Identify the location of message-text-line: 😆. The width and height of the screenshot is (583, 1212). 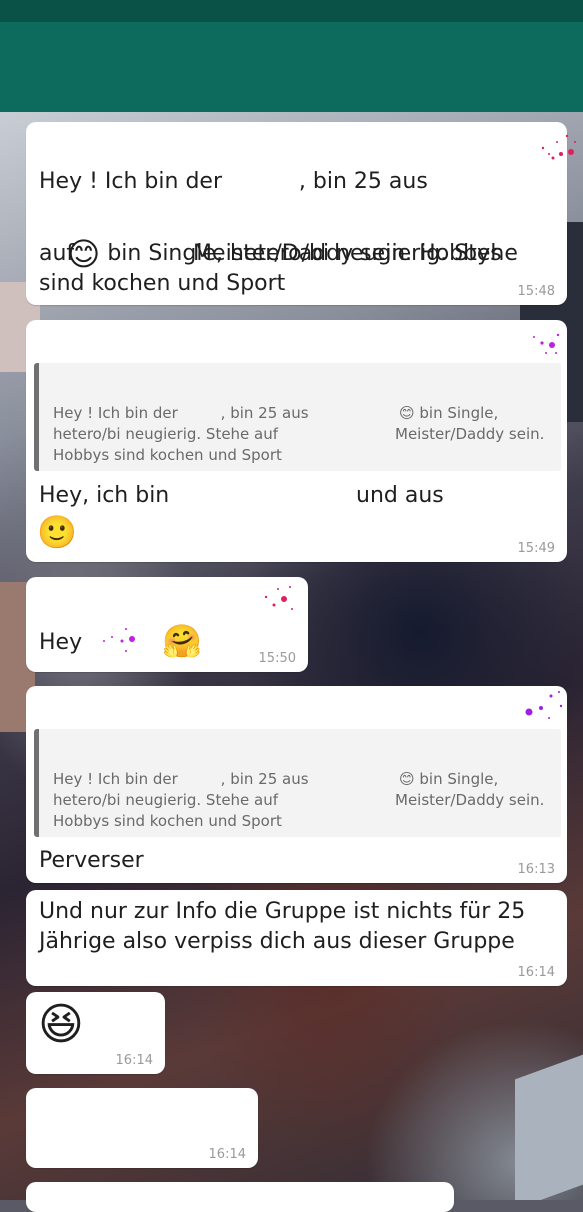
(61, 1025).